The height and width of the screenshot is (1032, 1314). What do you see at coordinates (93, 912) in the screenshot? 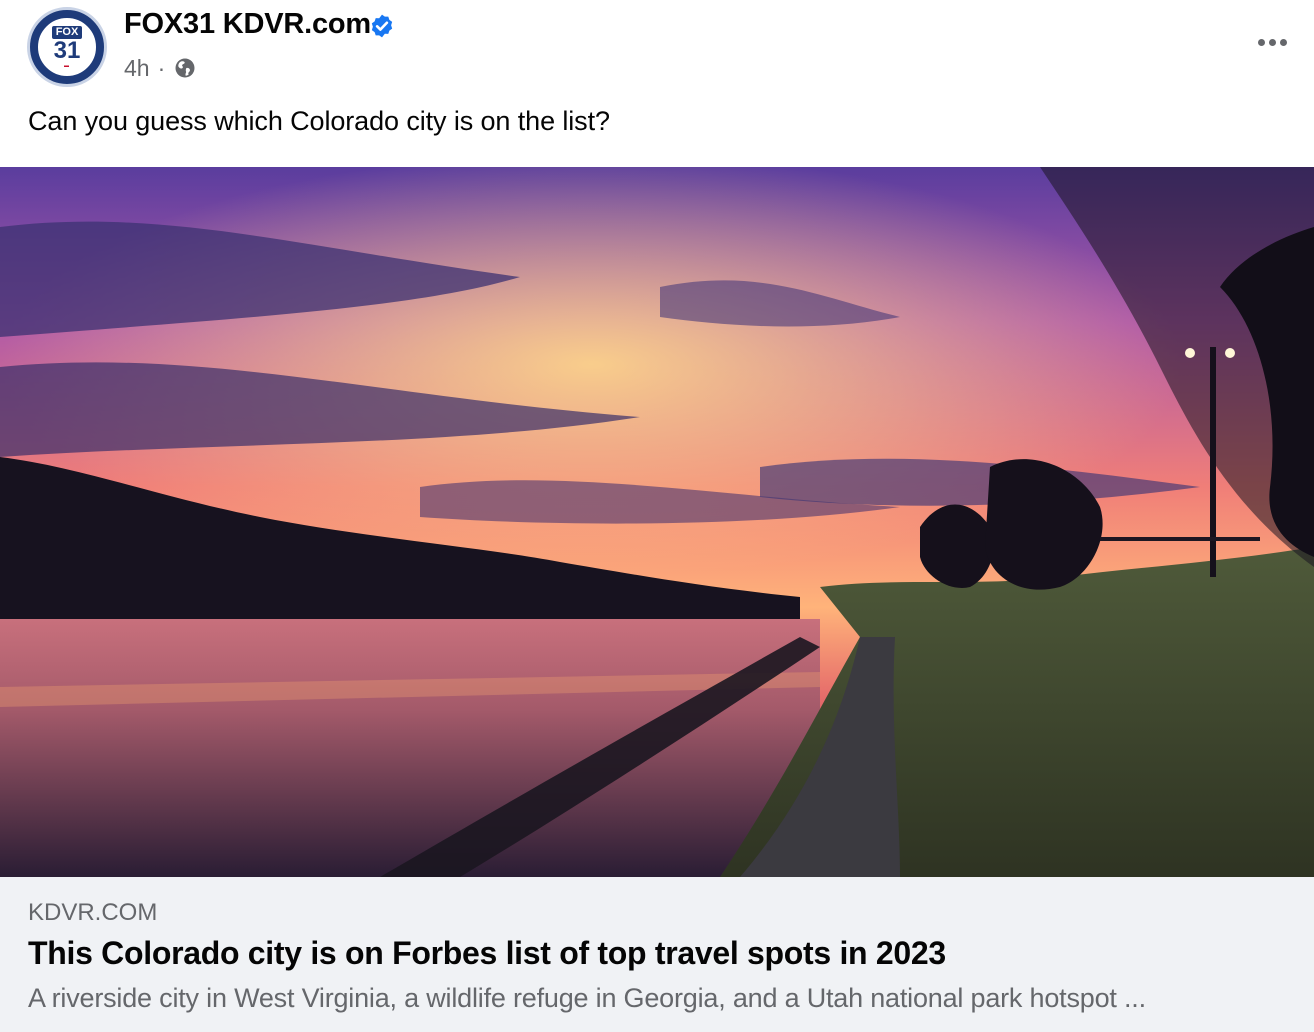
I see `link-domain: KDVR.COM` at bounding box center [93, 912].